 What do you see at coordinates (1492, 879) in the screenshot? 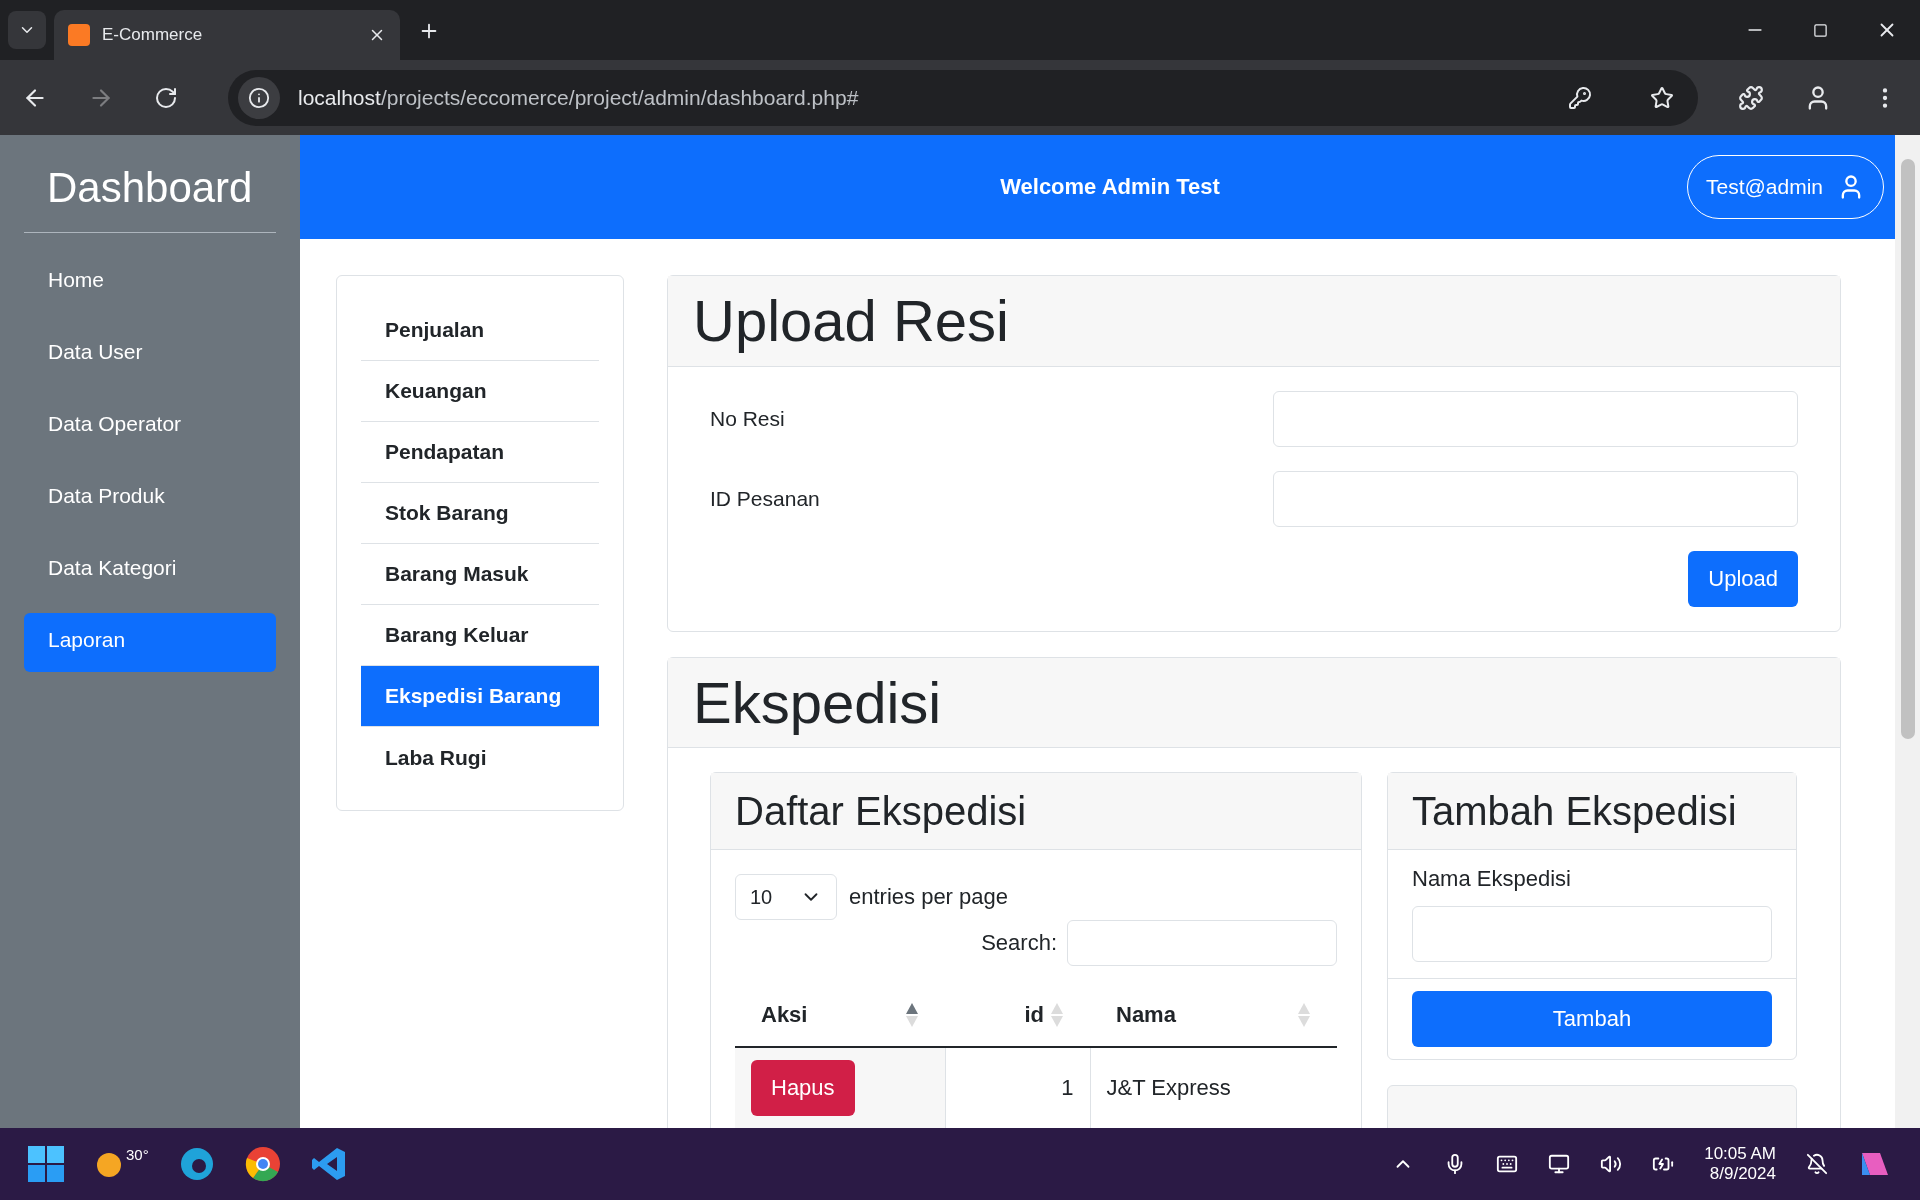
I see `field-label: Nama Ekspedisi` at bounding box center [1492, 879].